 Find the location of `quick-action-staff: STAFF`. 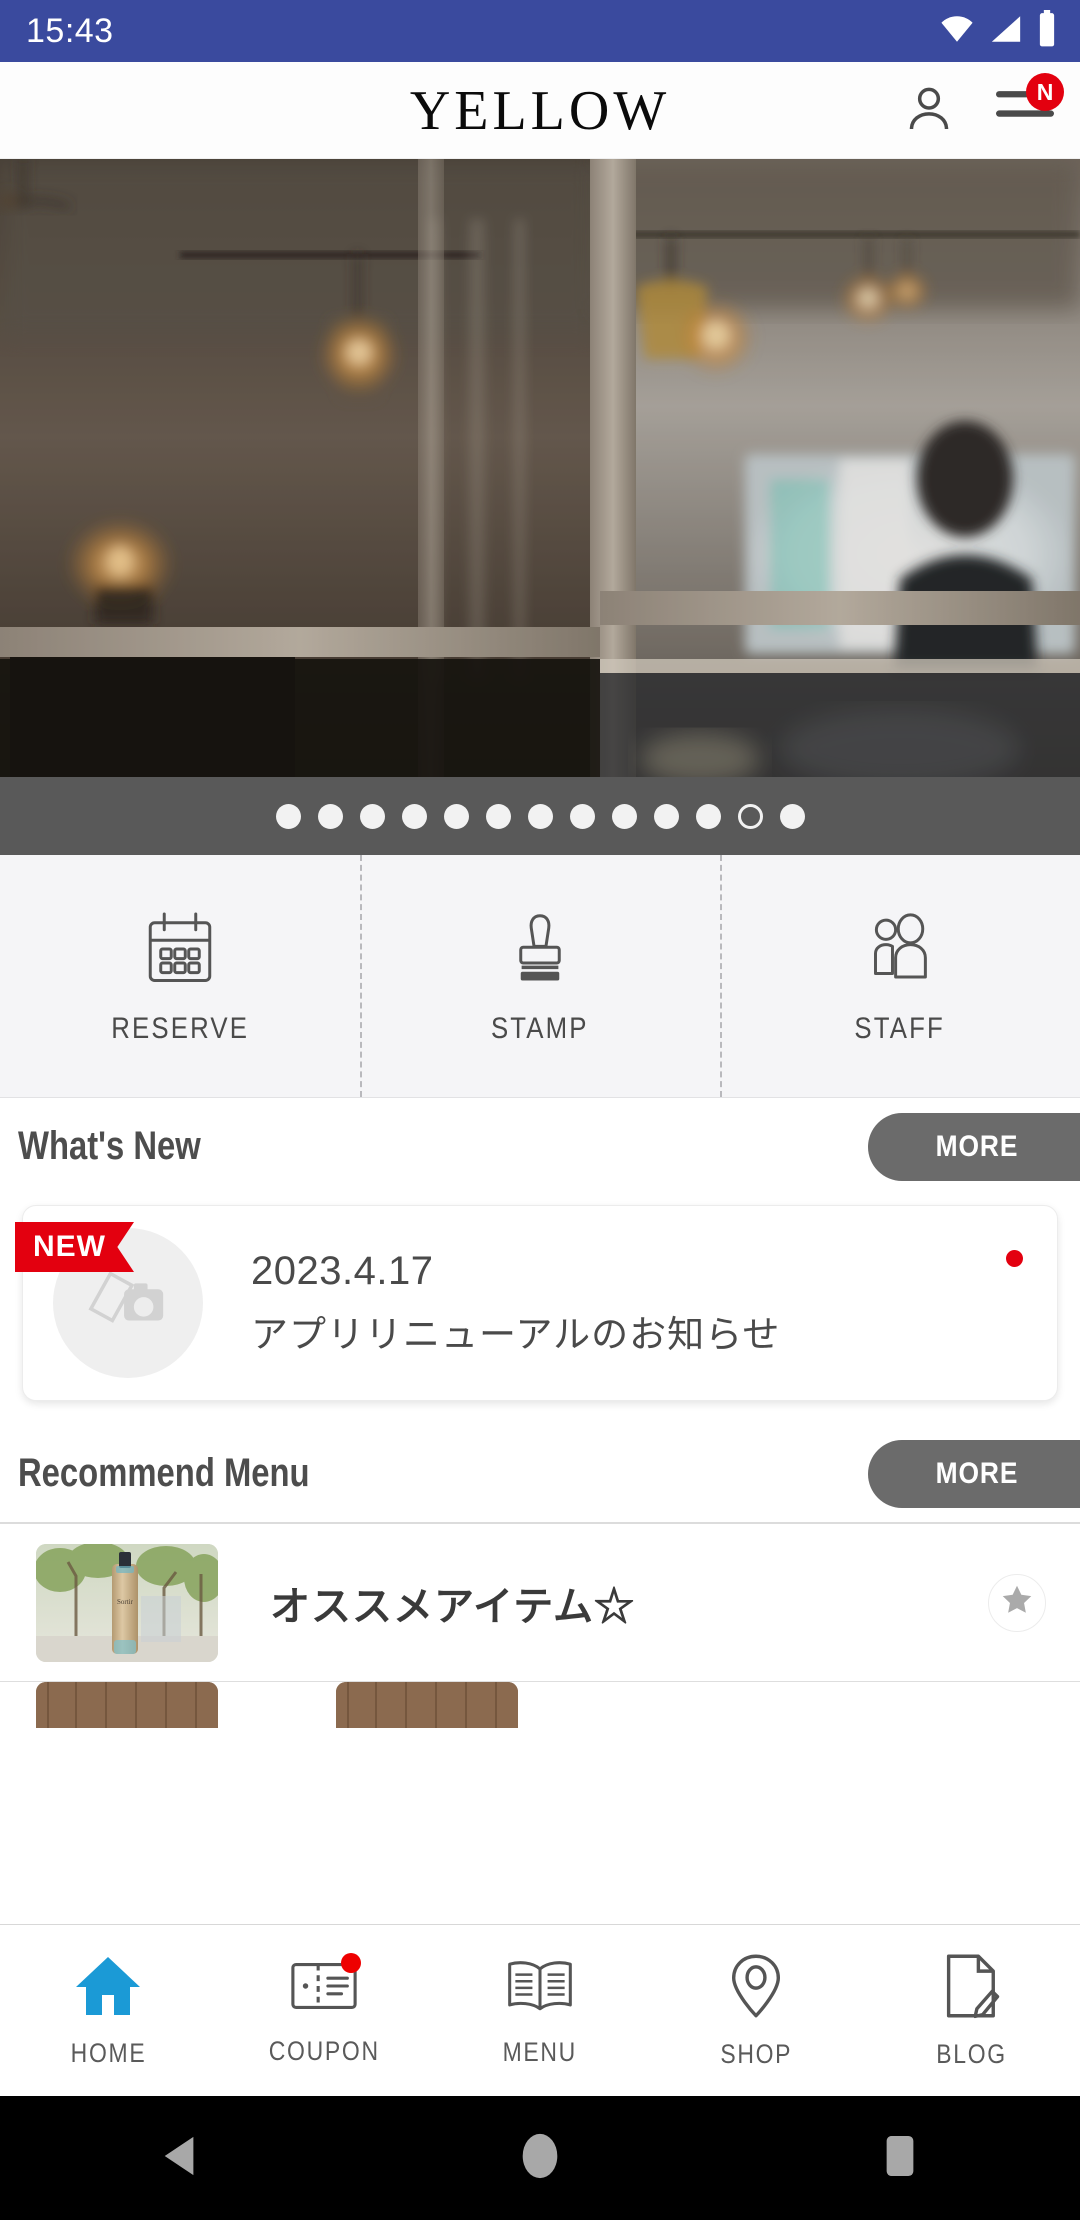

quick-action-staff: STAFF is located at coordinates (900, 976).